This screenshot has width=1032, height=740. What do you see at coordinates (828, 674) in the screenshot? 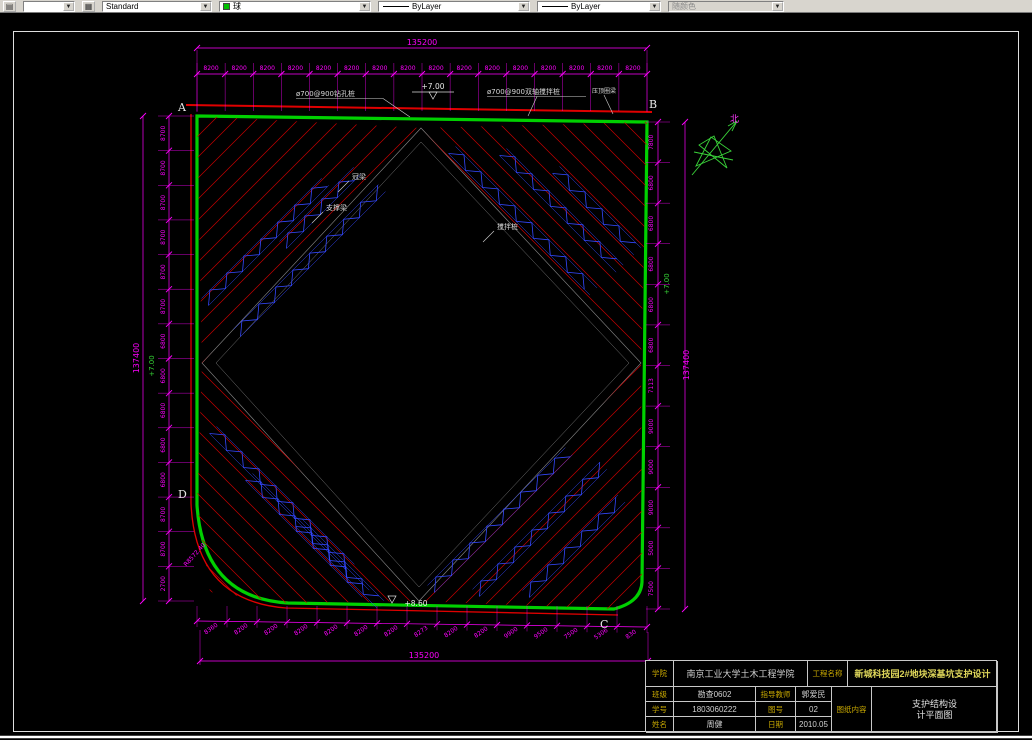
I see `project-label: 工程名称` at bounding box center [828, 674].